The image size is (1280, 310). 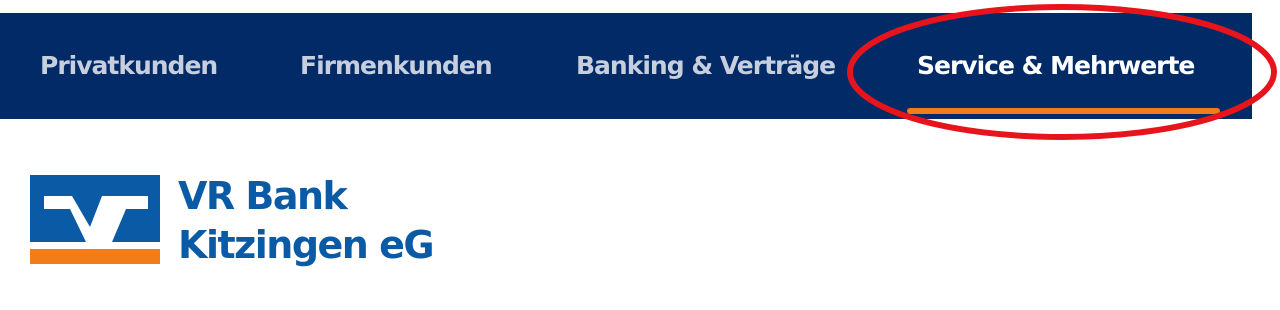 I want to click on brand-logo: VR Bank Kitzingen eG, so click(x=250, y=225).